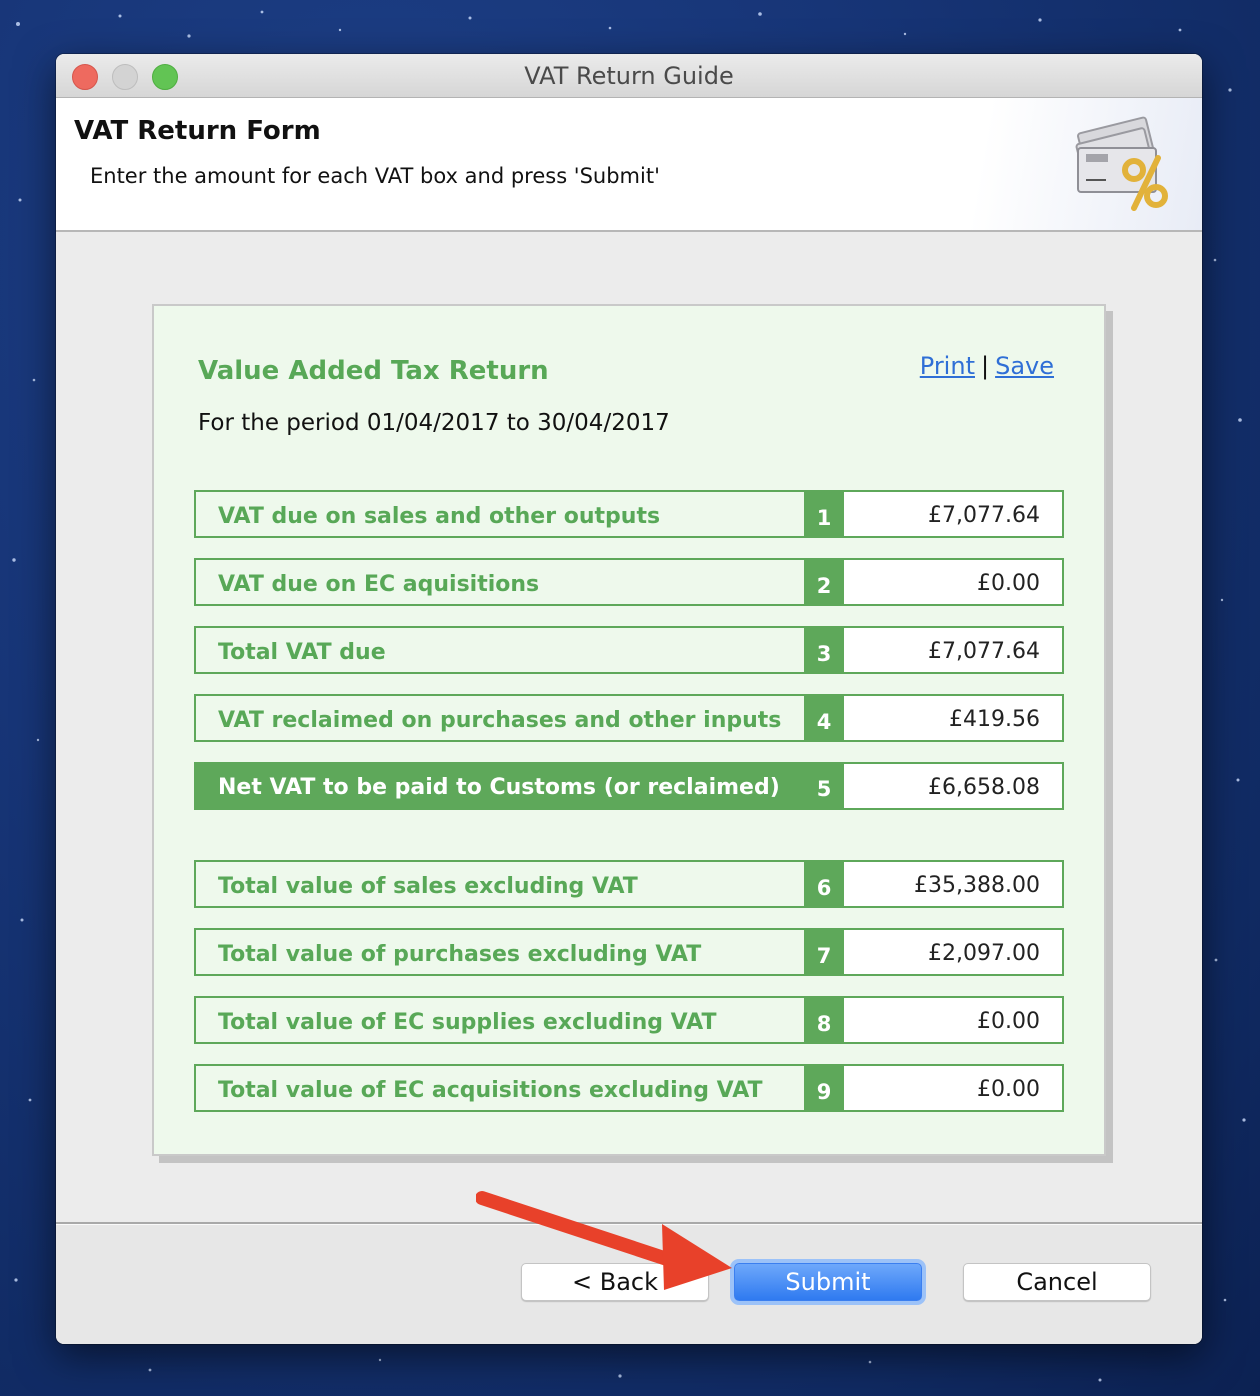 The image size is (1260, 1396). What do you see at coordinates (824, 582) in the screenshot?
I see `vat-box-number: 2` at bounding box center [824, 582].